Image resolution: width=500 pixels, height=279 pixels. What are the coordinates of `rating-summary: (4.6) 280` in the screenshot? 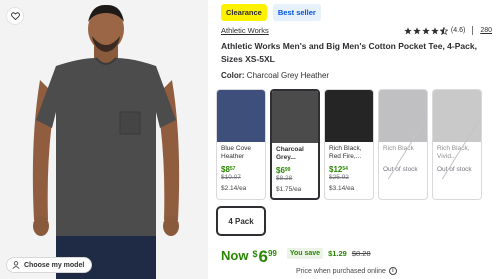 It's located at (448, 30).